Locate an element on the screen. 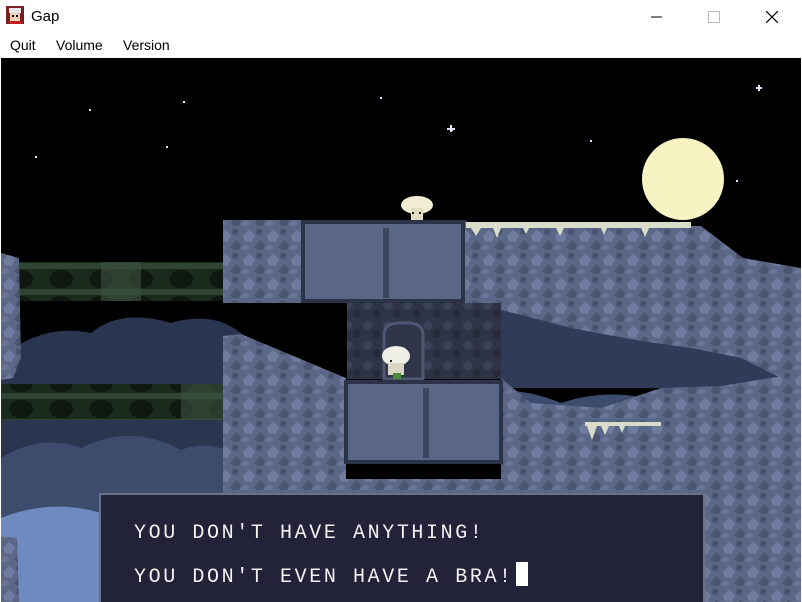 Image resolution: width=802 pixels, height=602 pixels. maximize-button is located at coordinates (714, 16).